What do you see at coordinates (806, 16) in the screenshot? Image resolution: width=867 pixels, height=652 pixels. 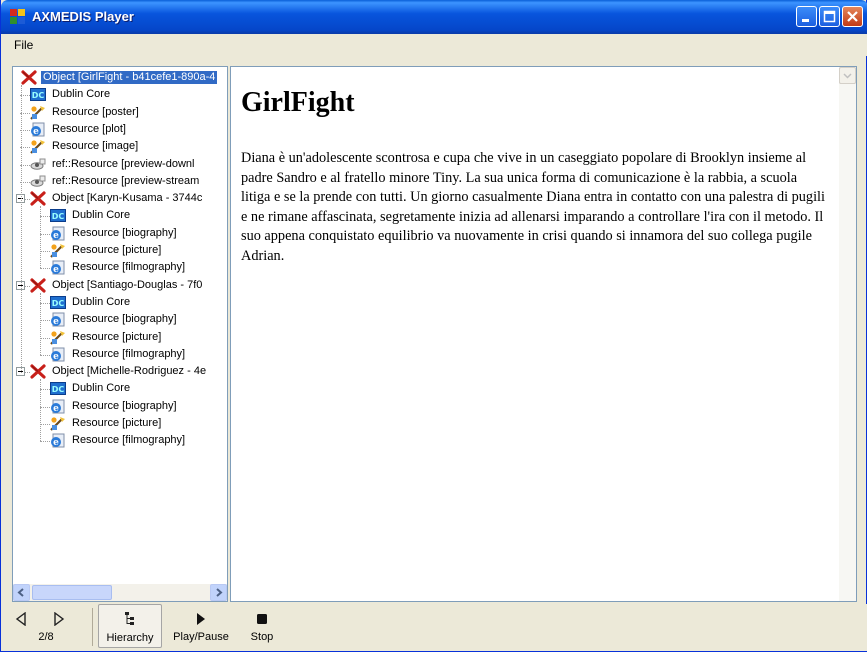 I see `minimize-button` at bounding box center [806, 16].